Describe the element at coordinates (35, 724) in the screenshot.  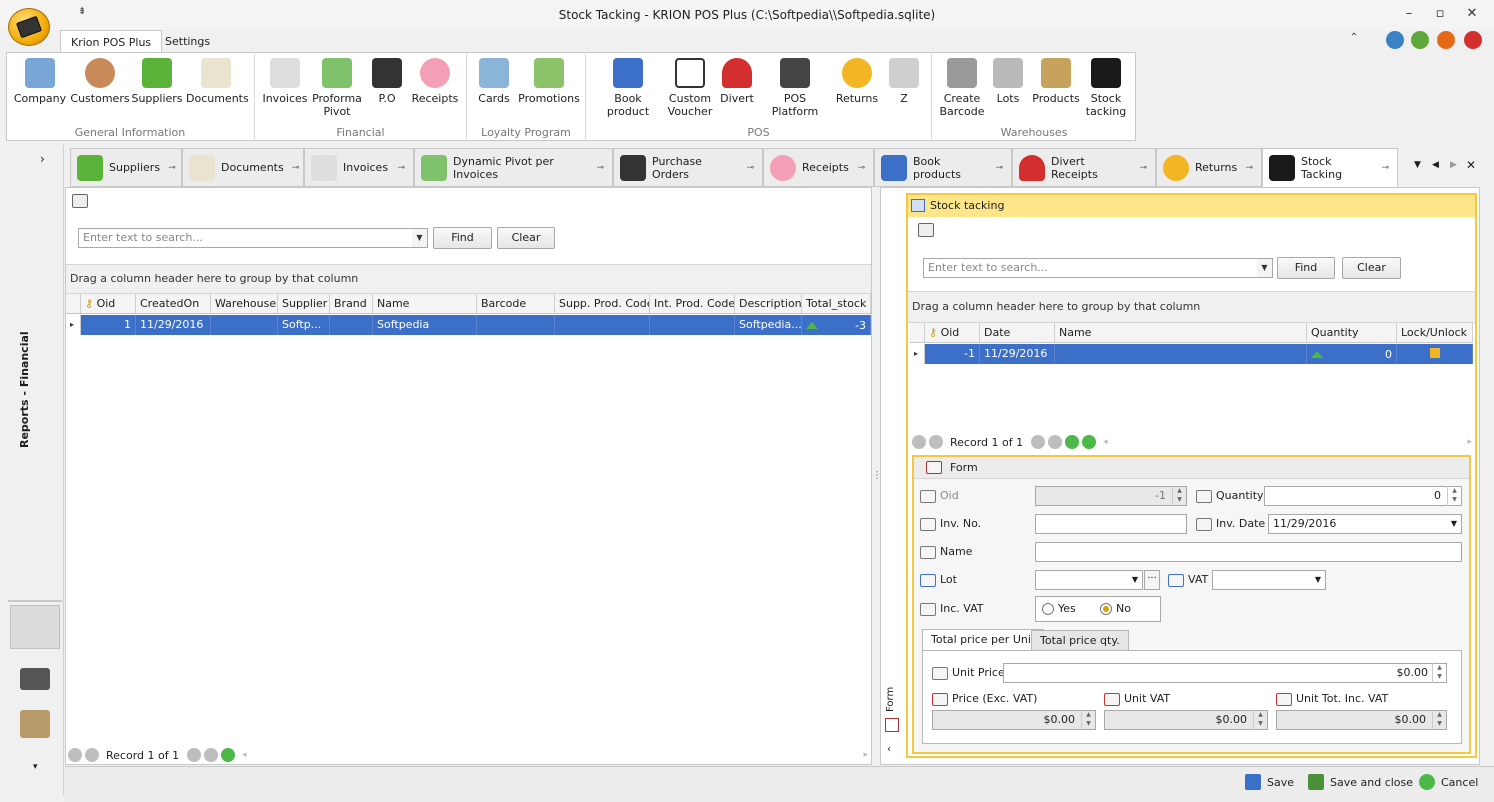
I see `nav-store-icon` at that location.